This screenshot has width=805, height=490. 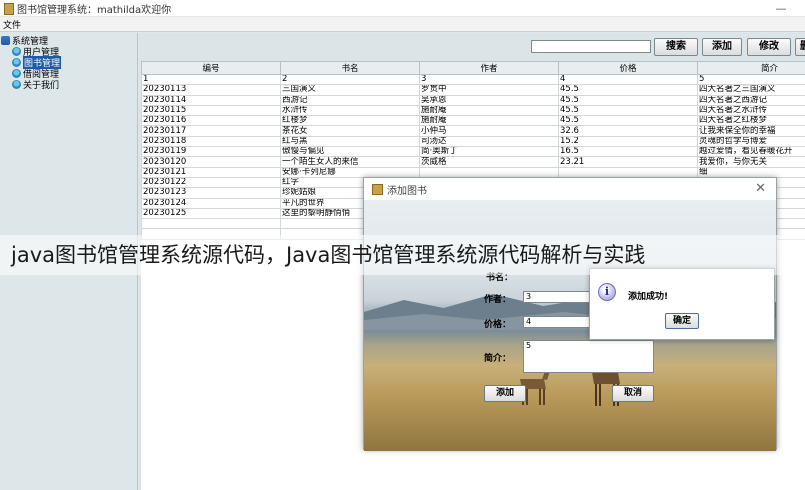 I want to click on folder-icon, so click(x=5, y=40).